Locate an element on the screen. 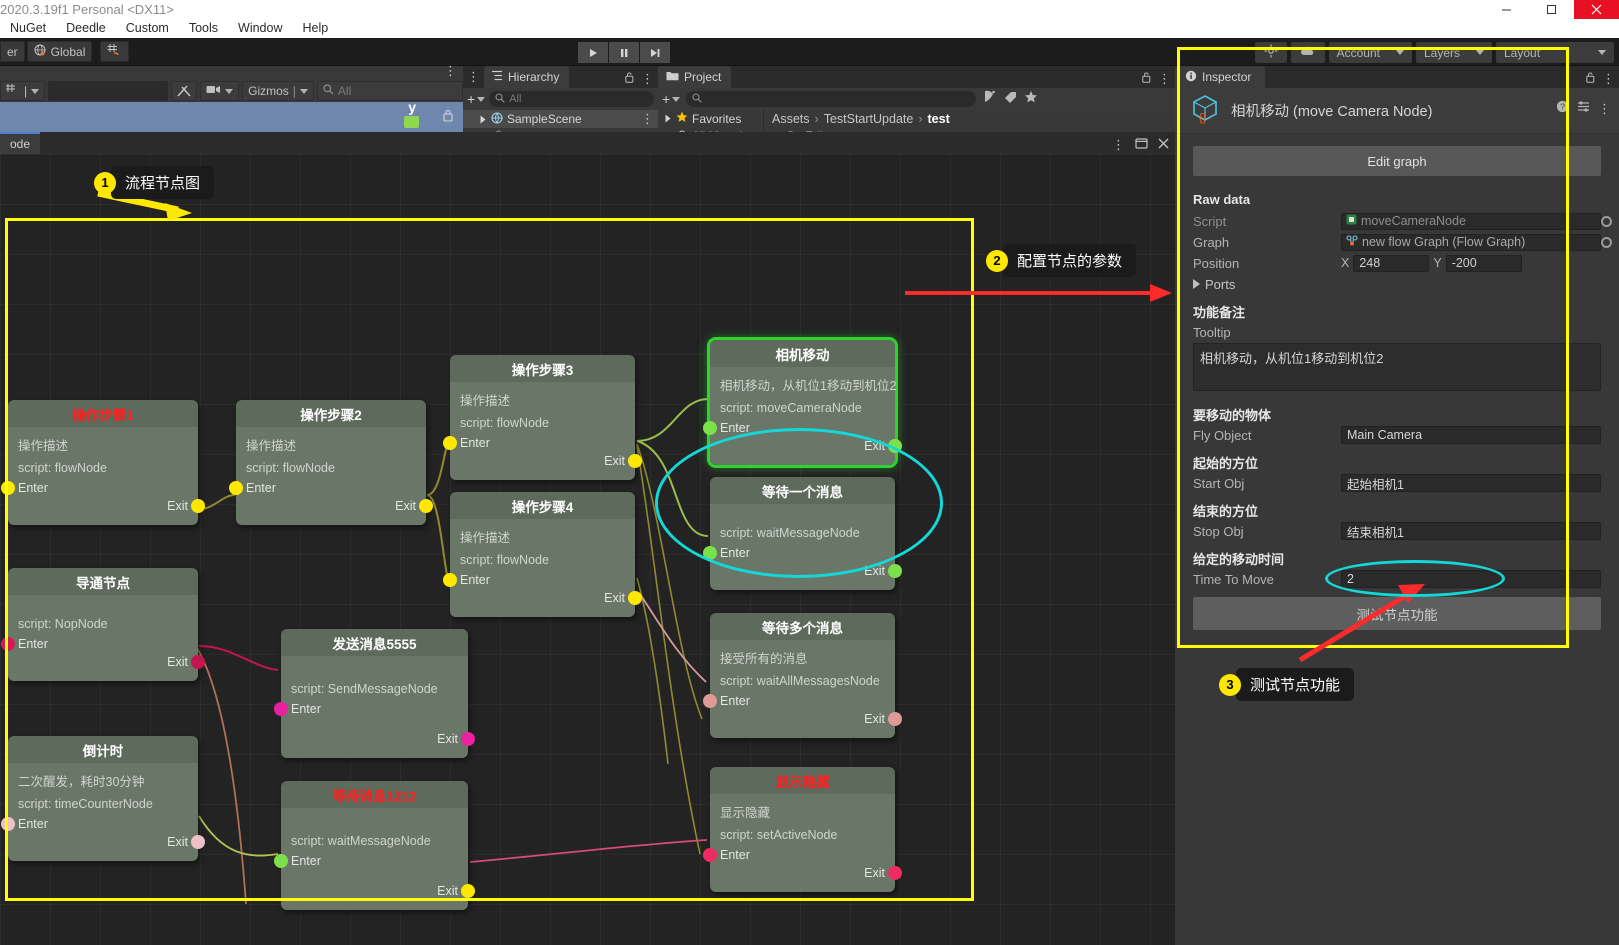 The height and width of the screenshot is (945, 1619). scene-viewport: y is located at coordinates (231, 115).